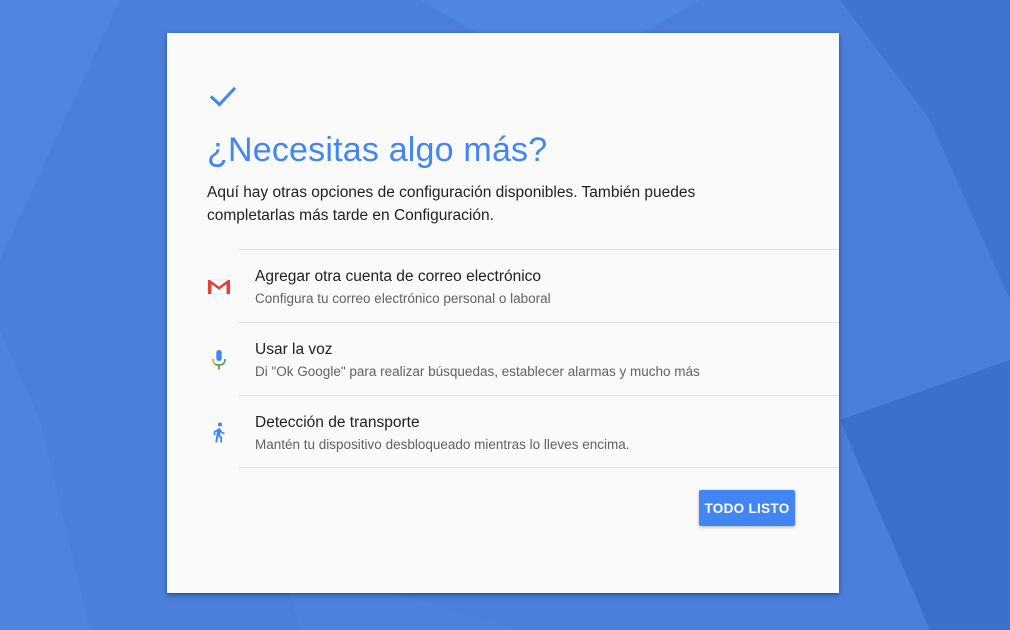 This screenshot has height=630, width=1010. I want to click on option-title: Usar la voz, so click(294, 349).